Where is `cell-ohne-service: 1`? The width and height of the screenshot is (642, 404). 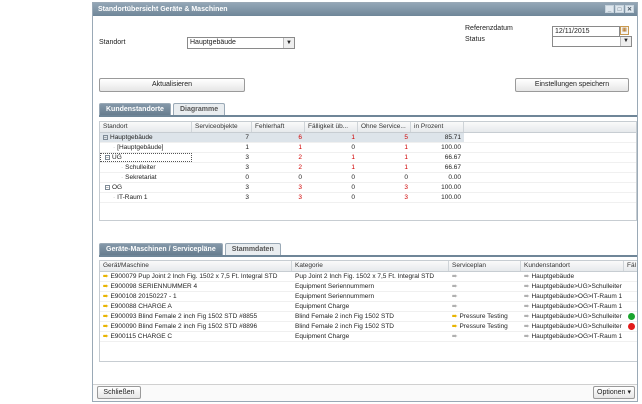
cell-ohne-service: 1 is located at coordinates (406, 167).